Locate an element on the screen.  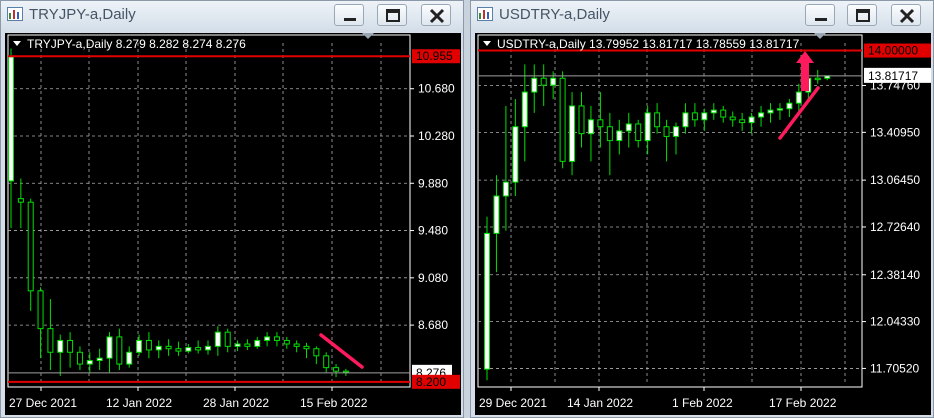
chart-header-text: TRYJPY-a,Daily 8.279 8.282 8.274 8.276 is located at coordinates (136, 44).